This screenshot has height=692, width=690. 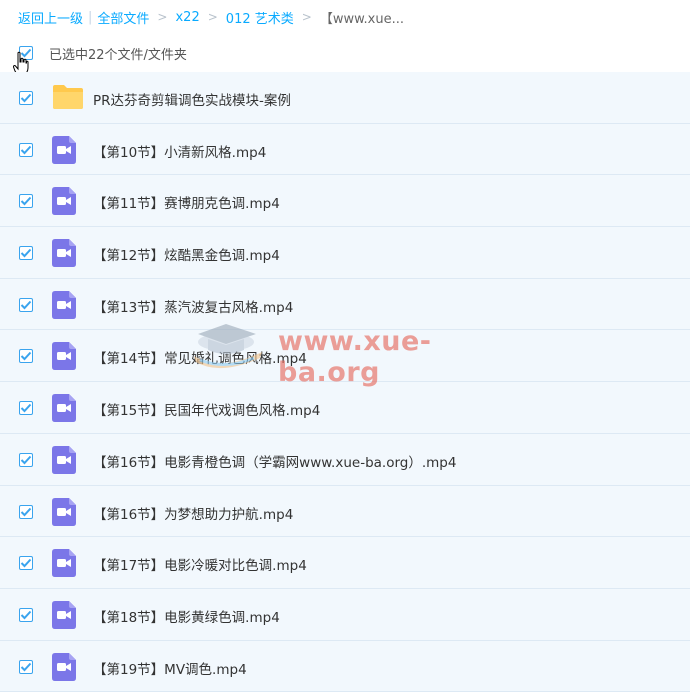 I want to click on back-link: 返回上一级, so click(x=50, y=17).